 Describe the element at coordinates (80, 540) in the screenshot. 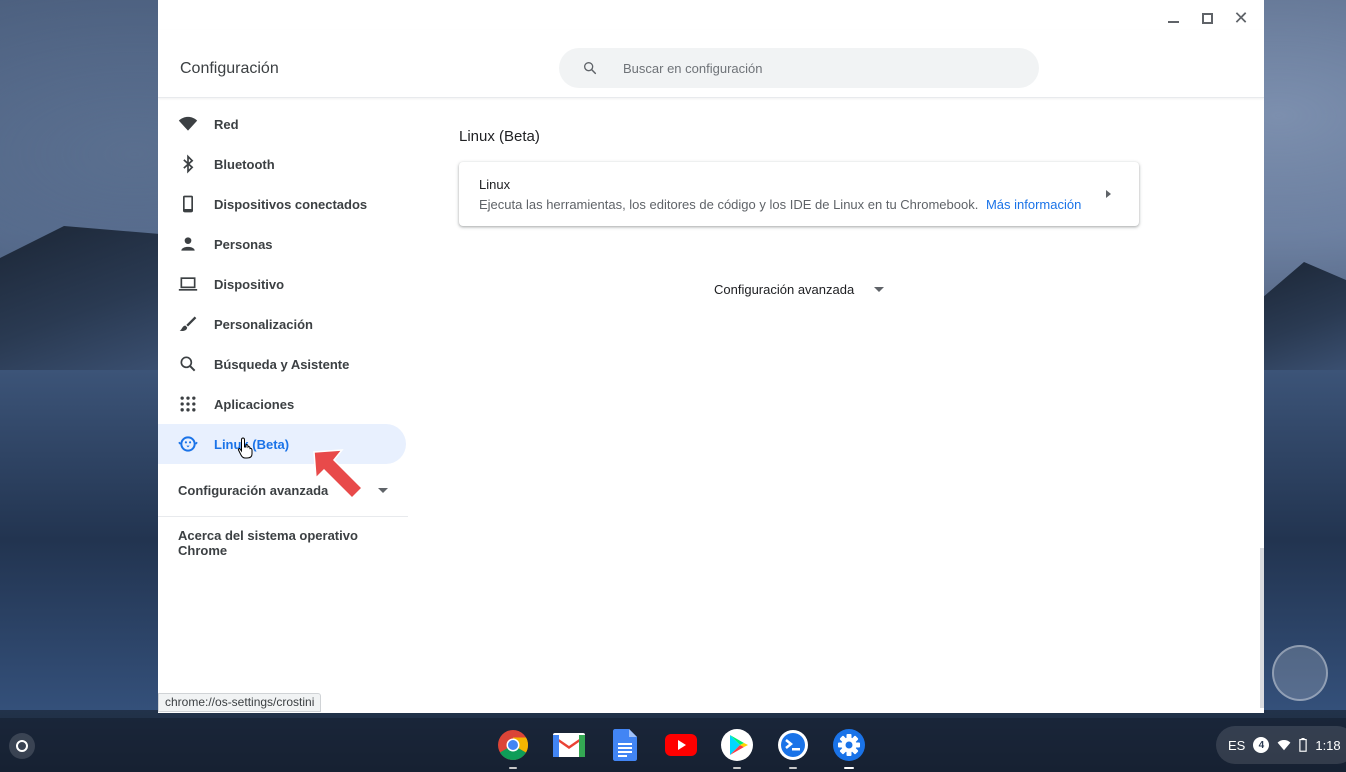

I see `wallpaper-lake` at that location.